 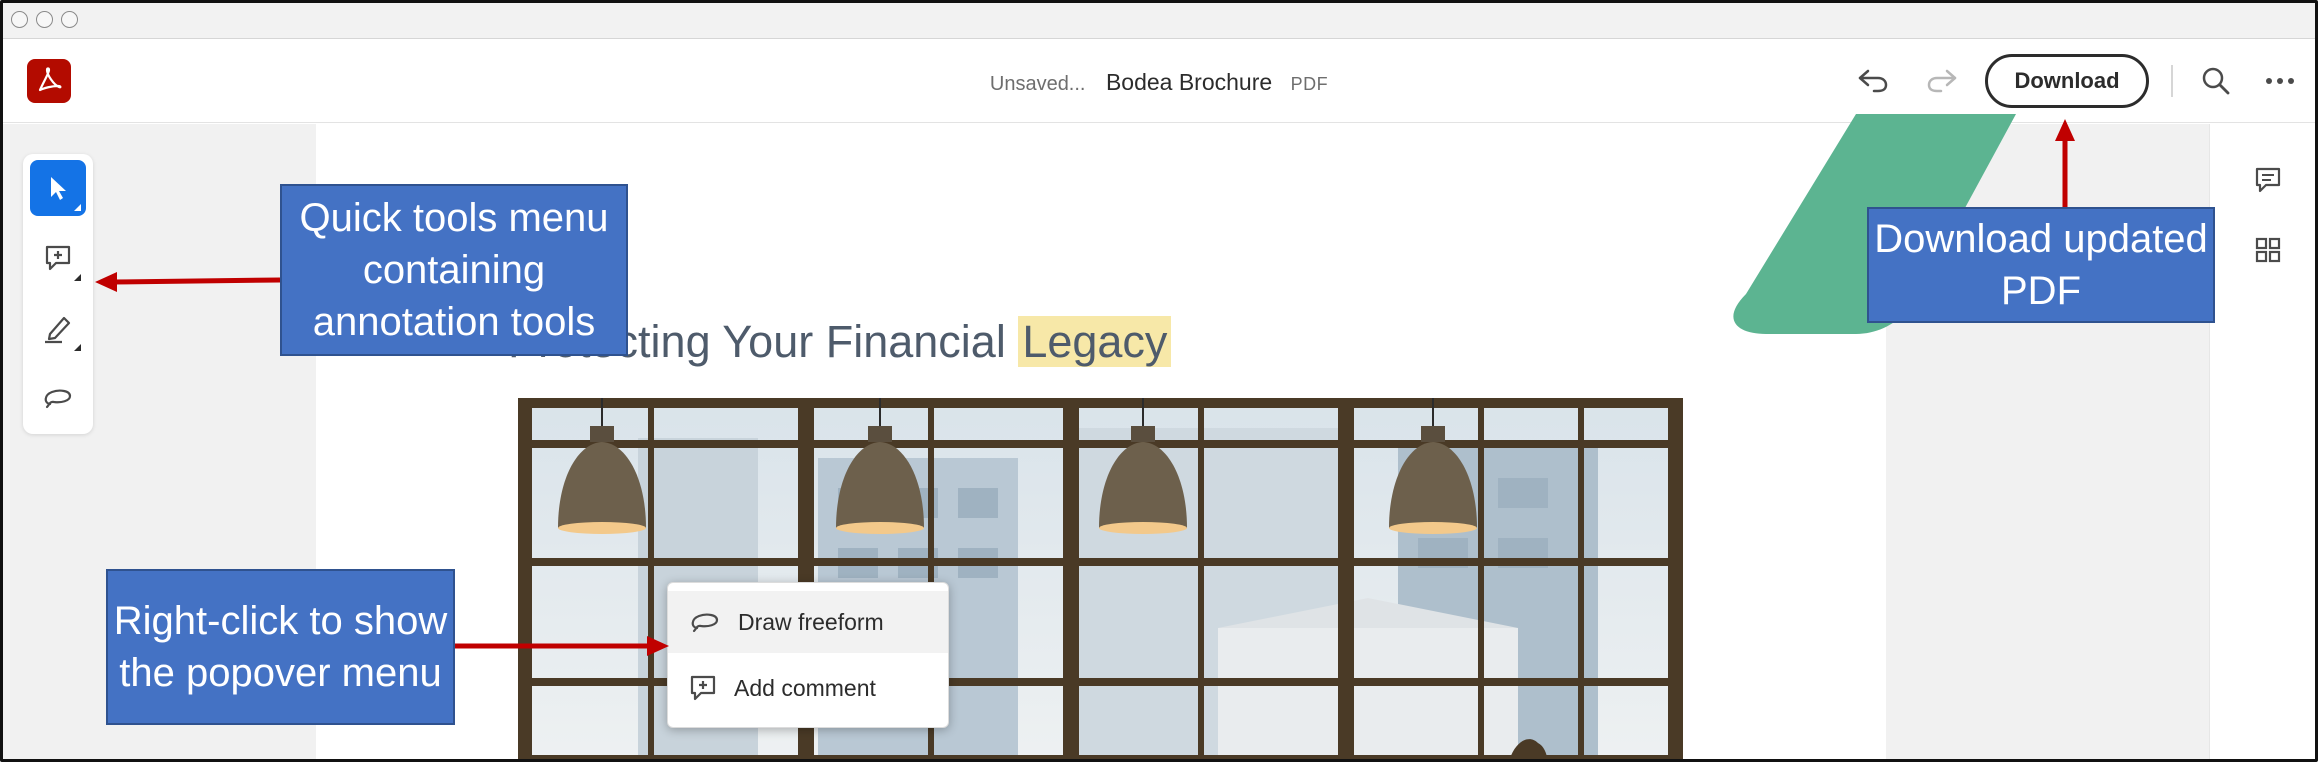 What do you see at coordinates (808, 655) in the screenshot?
I see `popover-menu: Draw freeform Add comment` at bounding box center [808, 655].